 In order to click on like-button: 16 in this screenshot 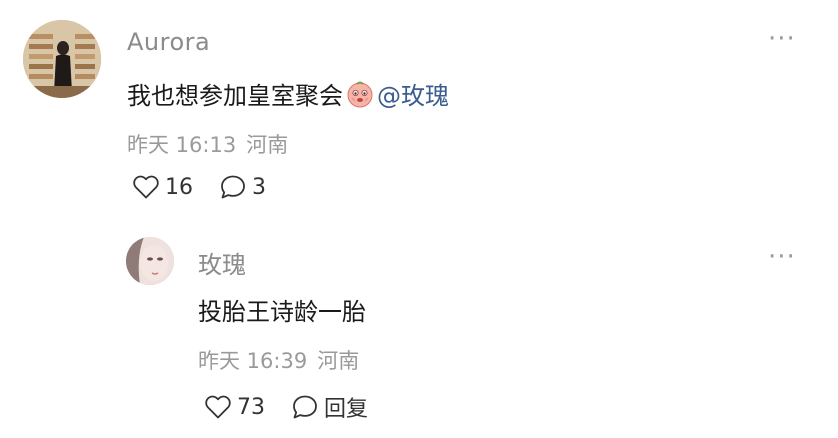, I will do `click(162, 187)`.